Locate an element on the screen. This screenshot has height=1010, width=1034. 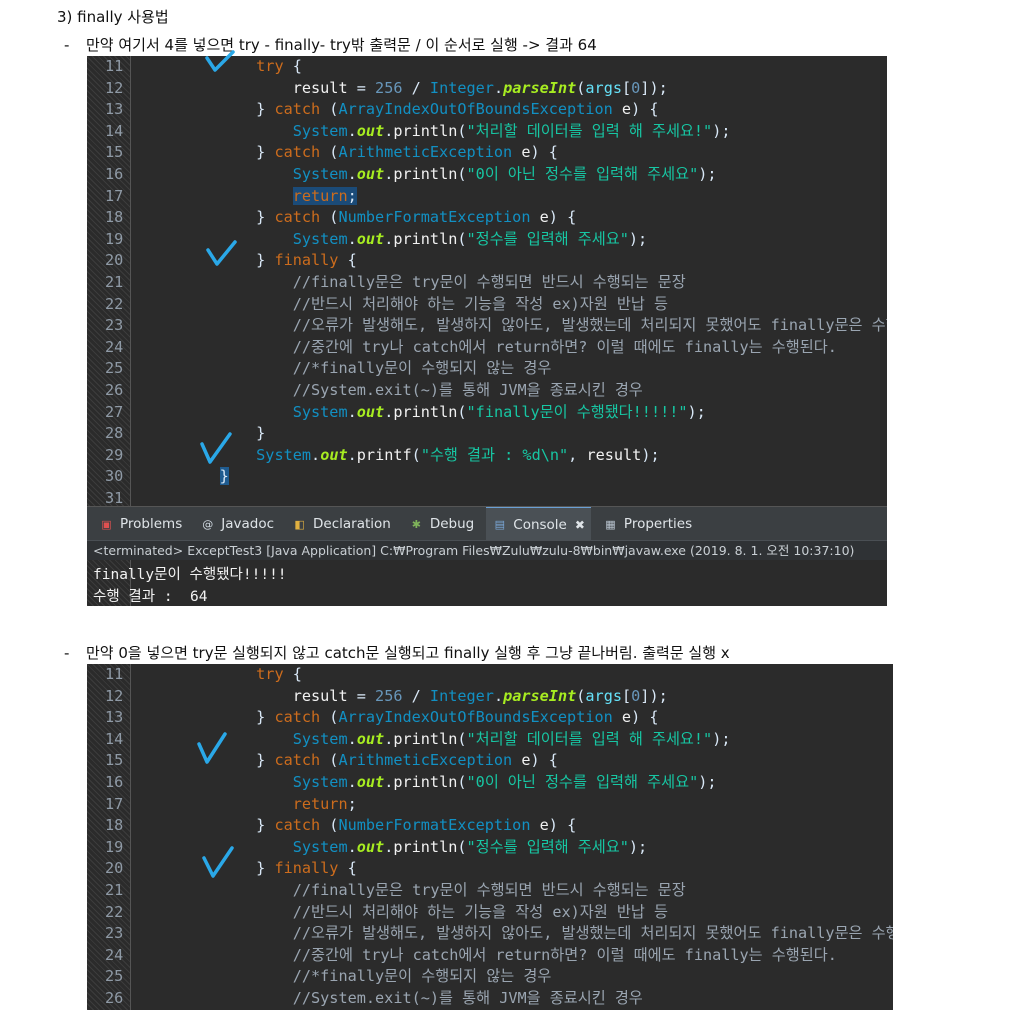
section-heading: 3) finally 사용법 is located at coordinates (113, 17).